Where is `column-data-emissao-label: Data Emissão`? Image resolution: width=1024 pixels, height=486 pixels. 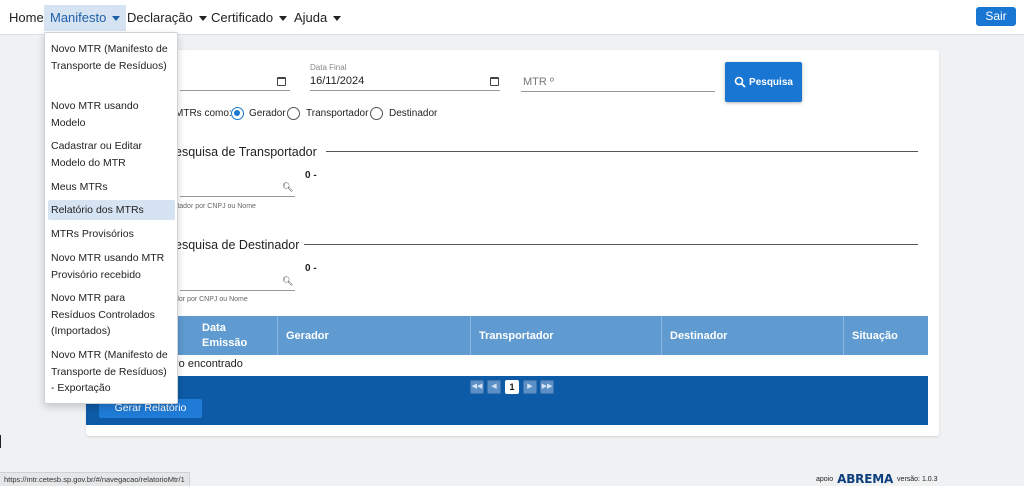
column-data-emissao-label: Data Emissão is located at coordinates (225, 335).